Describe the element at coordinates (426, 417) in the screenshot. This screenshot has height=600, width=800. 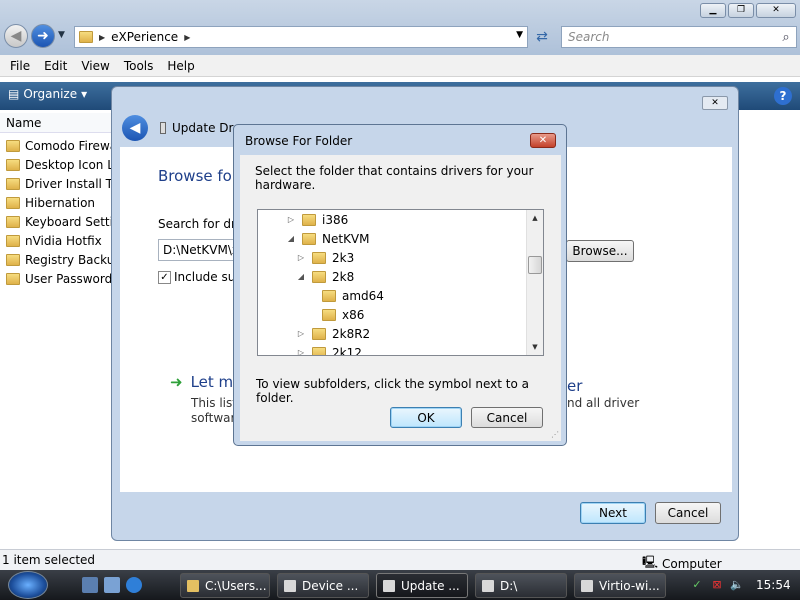
I see `ok-button: OK` at that location.